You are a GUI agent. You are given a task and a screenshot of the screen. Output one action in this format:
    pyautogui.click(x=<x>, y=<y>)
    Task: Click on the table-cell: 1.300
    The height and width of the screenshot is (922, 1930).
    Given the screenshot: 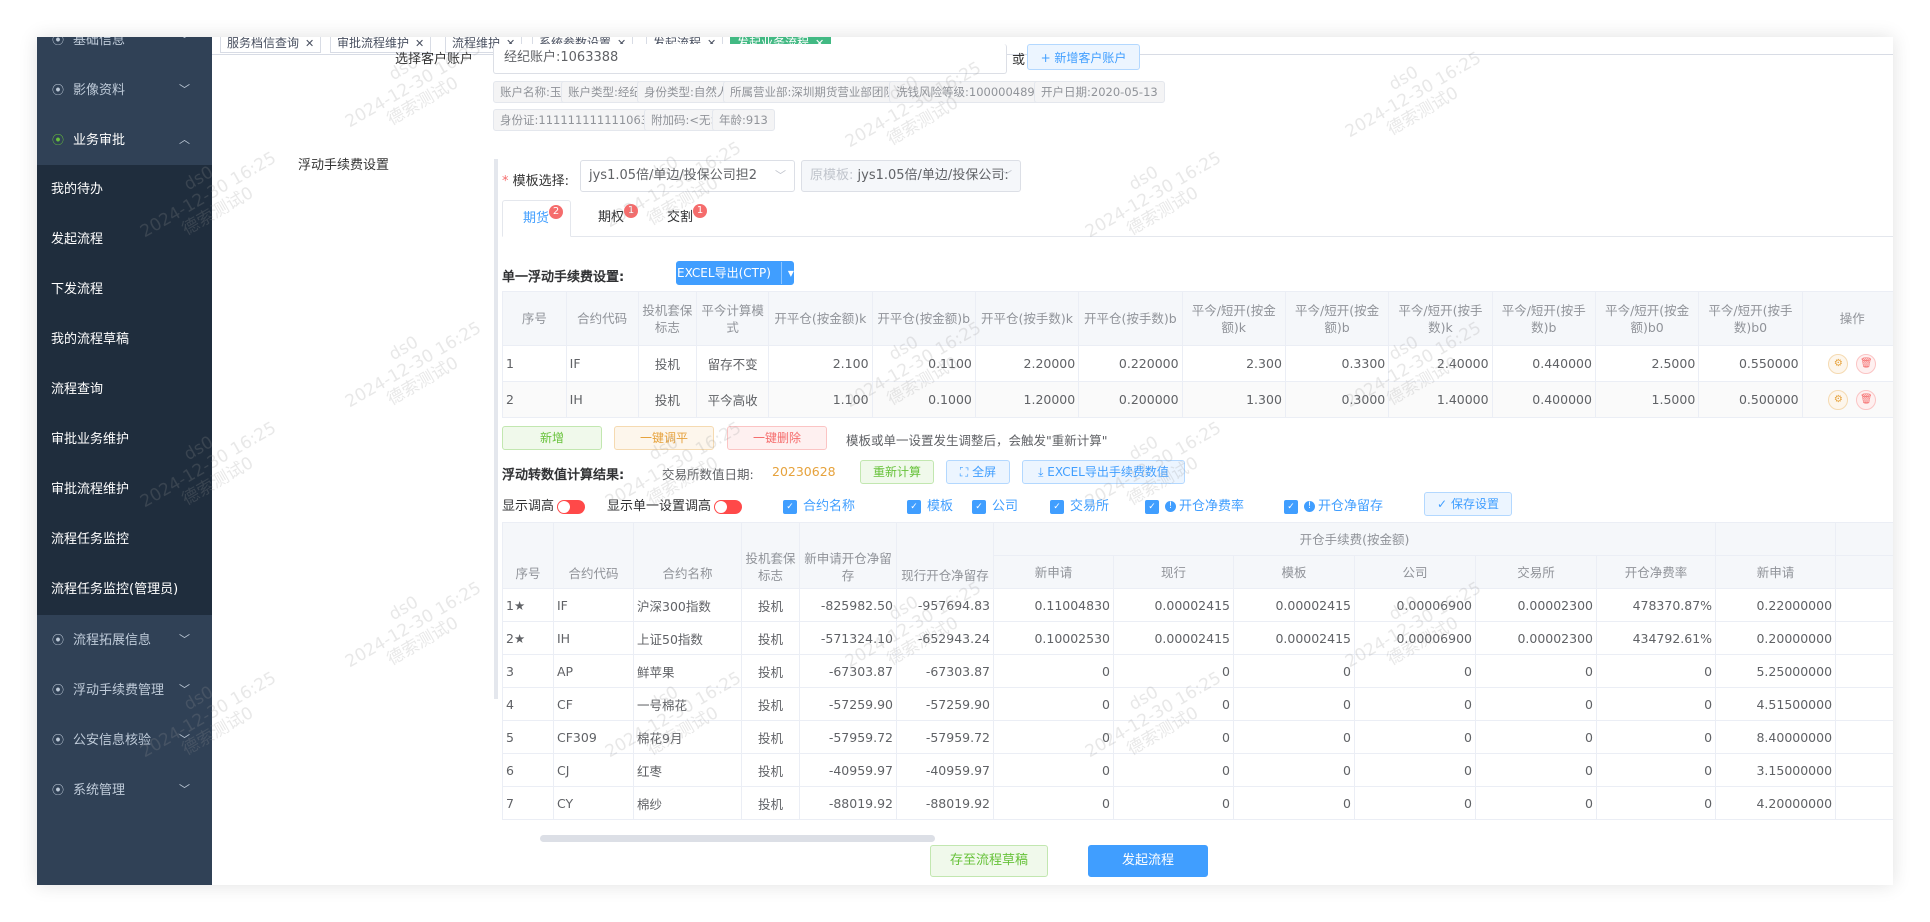 What is the action you would take?
    pyautogui.click(x=1233, y=399)
    